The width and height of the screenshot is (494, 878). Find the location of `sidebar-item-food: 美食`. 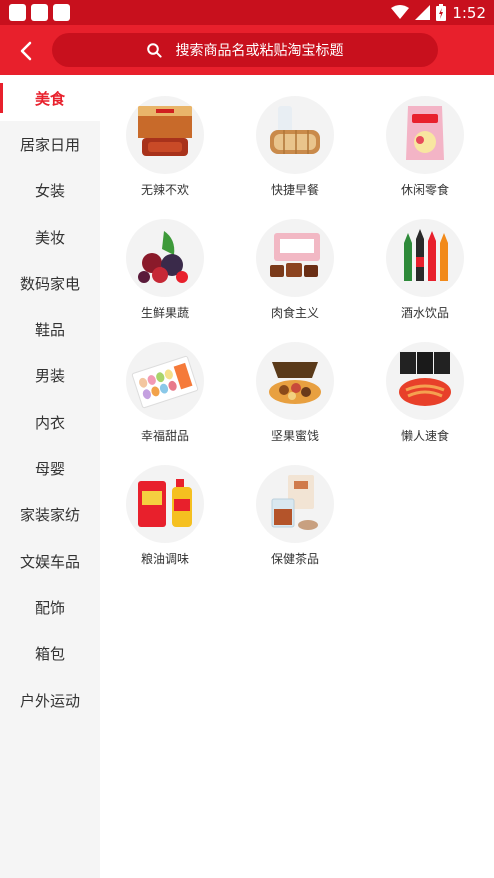

sidebar-item-food: 美食 is located at coordinates (50, 98).